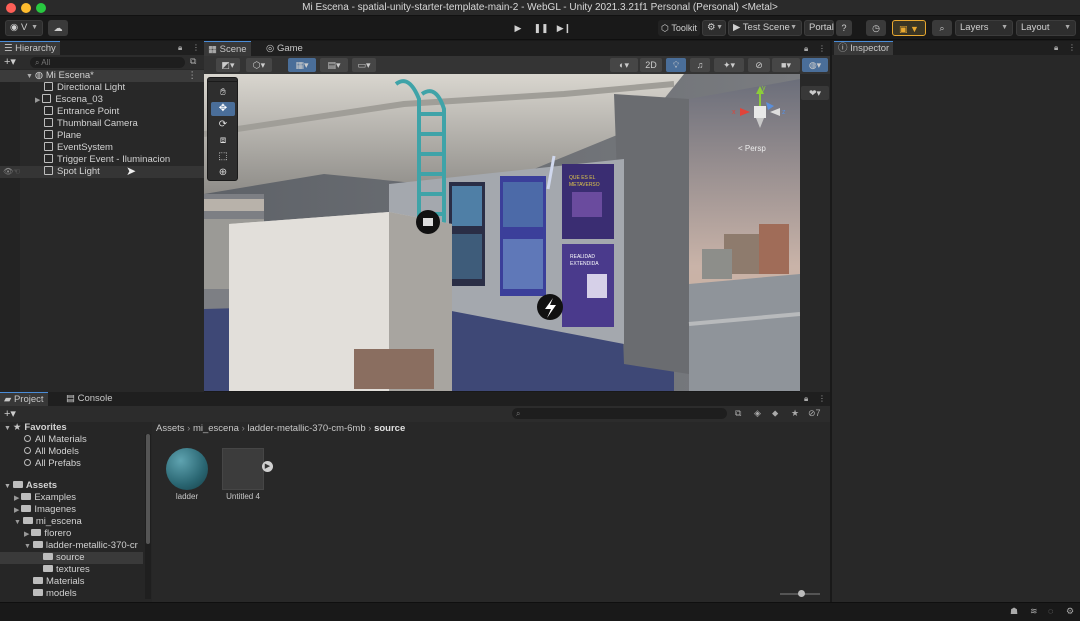  What do you see at coordinates (302, 65) in the screenshot?
I see `grid-snap-button: ▦▾` at bounding box center [302, 65].